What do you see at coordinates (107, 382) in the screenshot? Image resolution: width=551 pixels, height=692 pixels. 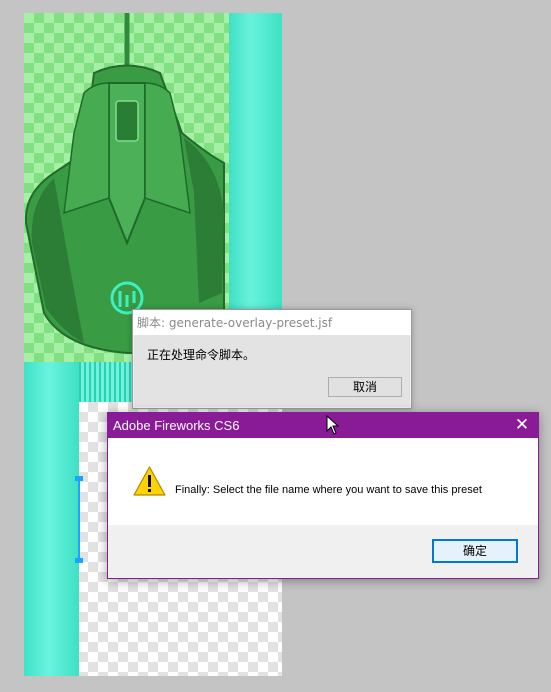 I see `teal-grip-strip` at bounding box center [107, 382].